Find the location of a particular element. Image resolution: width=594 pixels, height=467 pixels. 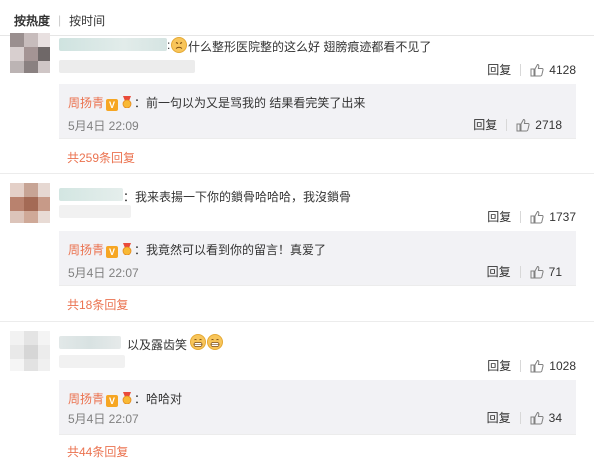

reply-text: ：哈哈对 is located at coordinates (158, 399).